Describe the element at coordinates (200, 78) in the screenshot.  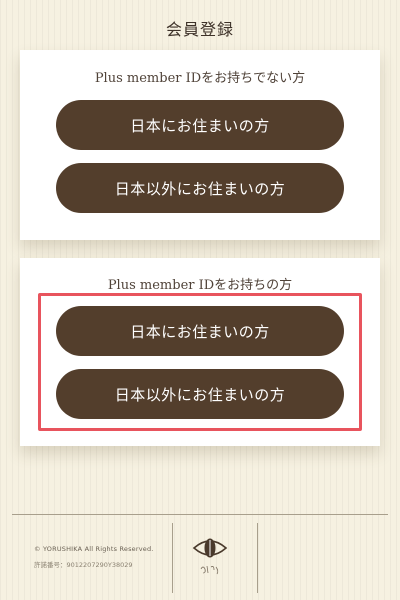
I see `section-heading: Plus member IDをお持ちでない方` at that location.